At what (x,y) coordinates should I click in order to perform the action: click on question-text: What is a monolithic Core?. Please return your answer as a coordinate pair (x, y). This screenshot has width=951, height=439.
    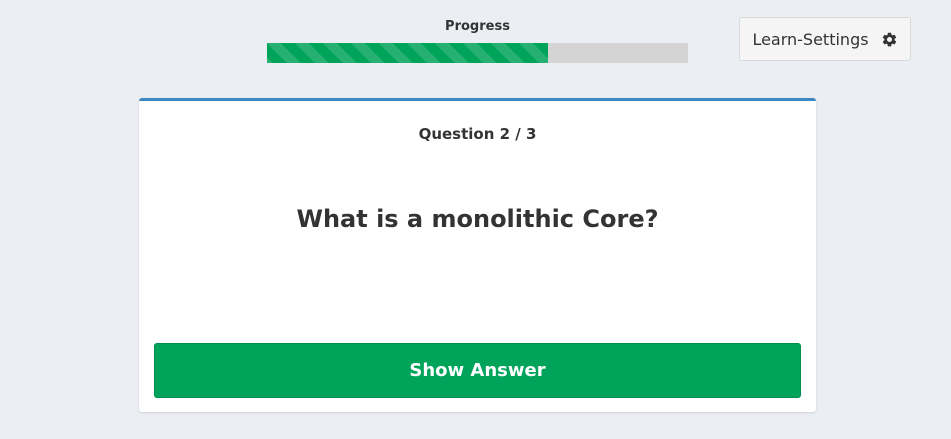
    Looking at the image, I should click on (477, 219).